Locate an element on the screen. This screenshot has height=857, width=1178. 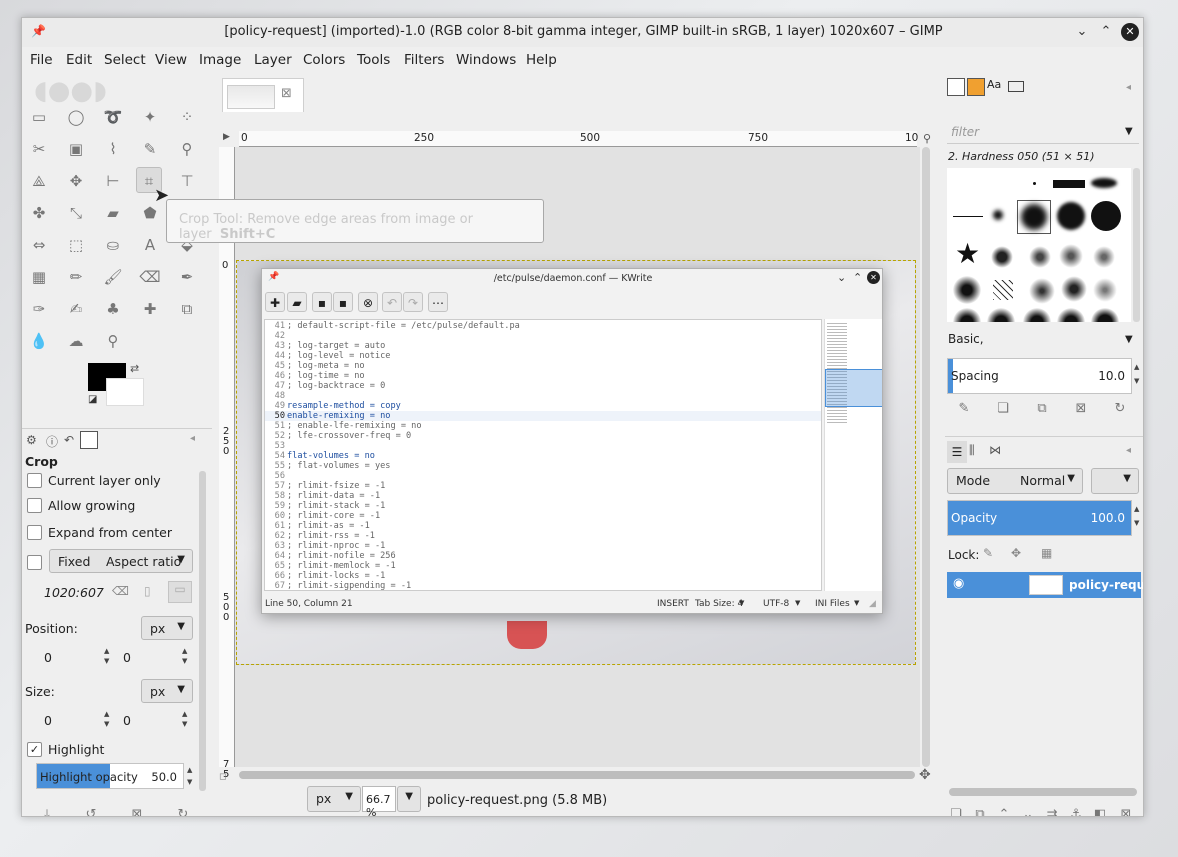
close-document-icon: ⊗ is located at coordinates (368, 302).